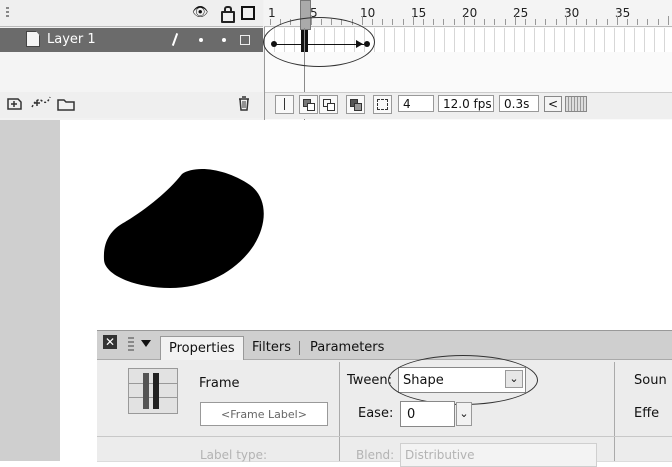 Image resolution: width=672 pixels, height=467 pixels. What do you see at coordinates (131, 72) in the screenshot?
I see `layer-list-empty` at bounding box center [131, 72].